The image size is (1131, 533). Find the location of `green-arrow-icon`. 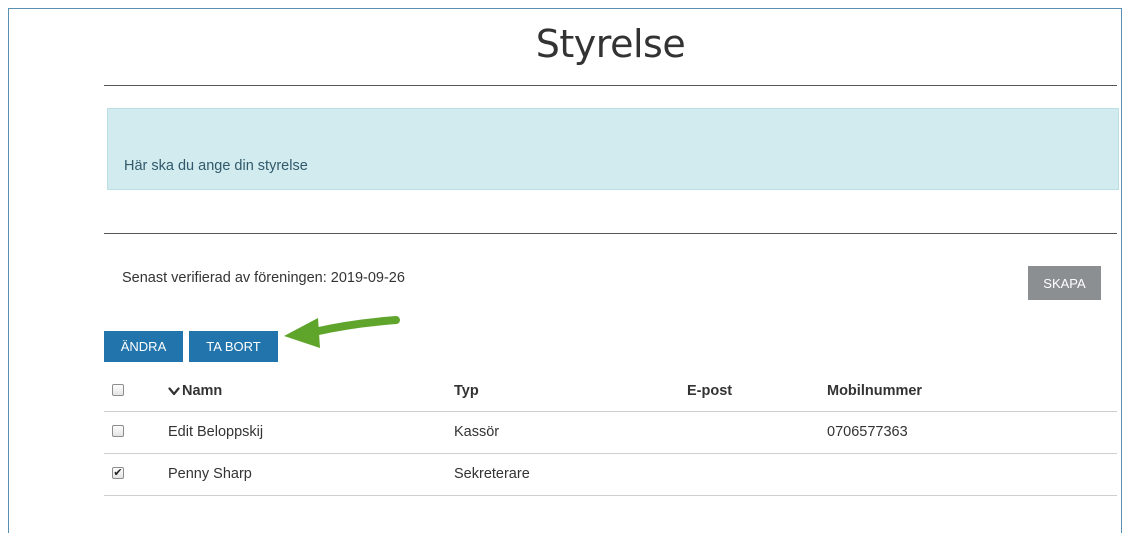

green-arrow-icon is located at coordinates (342, 332).